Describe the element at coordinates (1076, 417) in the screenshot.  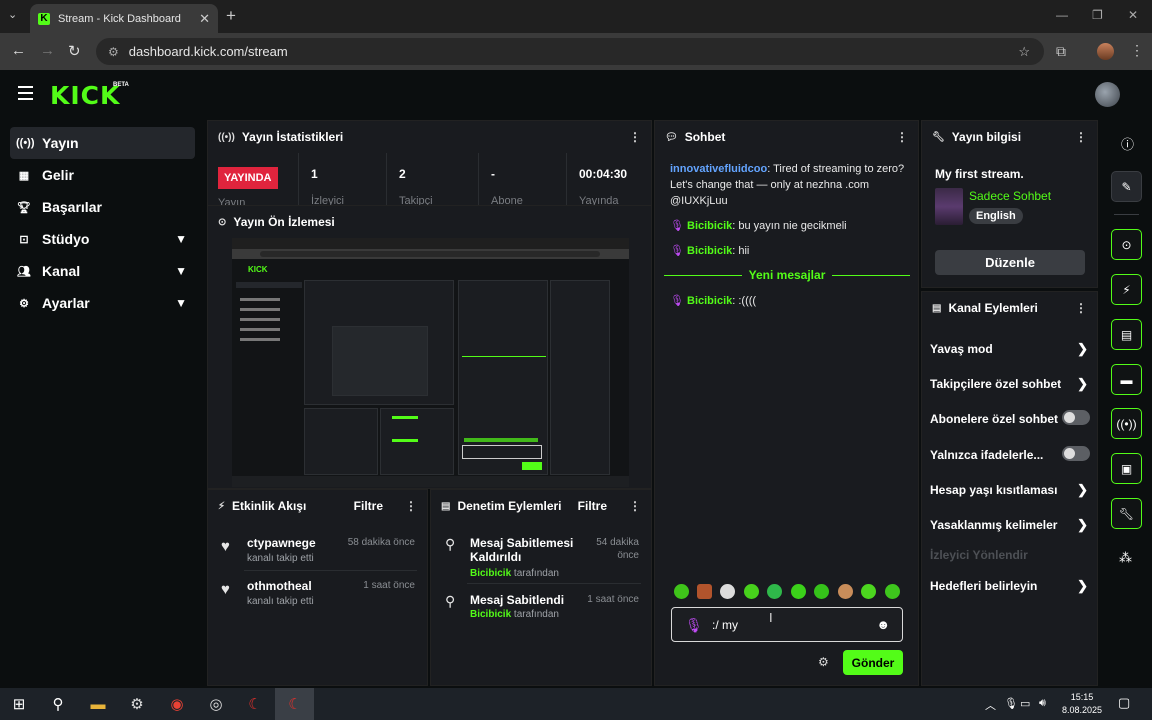
I see `subscribers-only-toggle` at that location.